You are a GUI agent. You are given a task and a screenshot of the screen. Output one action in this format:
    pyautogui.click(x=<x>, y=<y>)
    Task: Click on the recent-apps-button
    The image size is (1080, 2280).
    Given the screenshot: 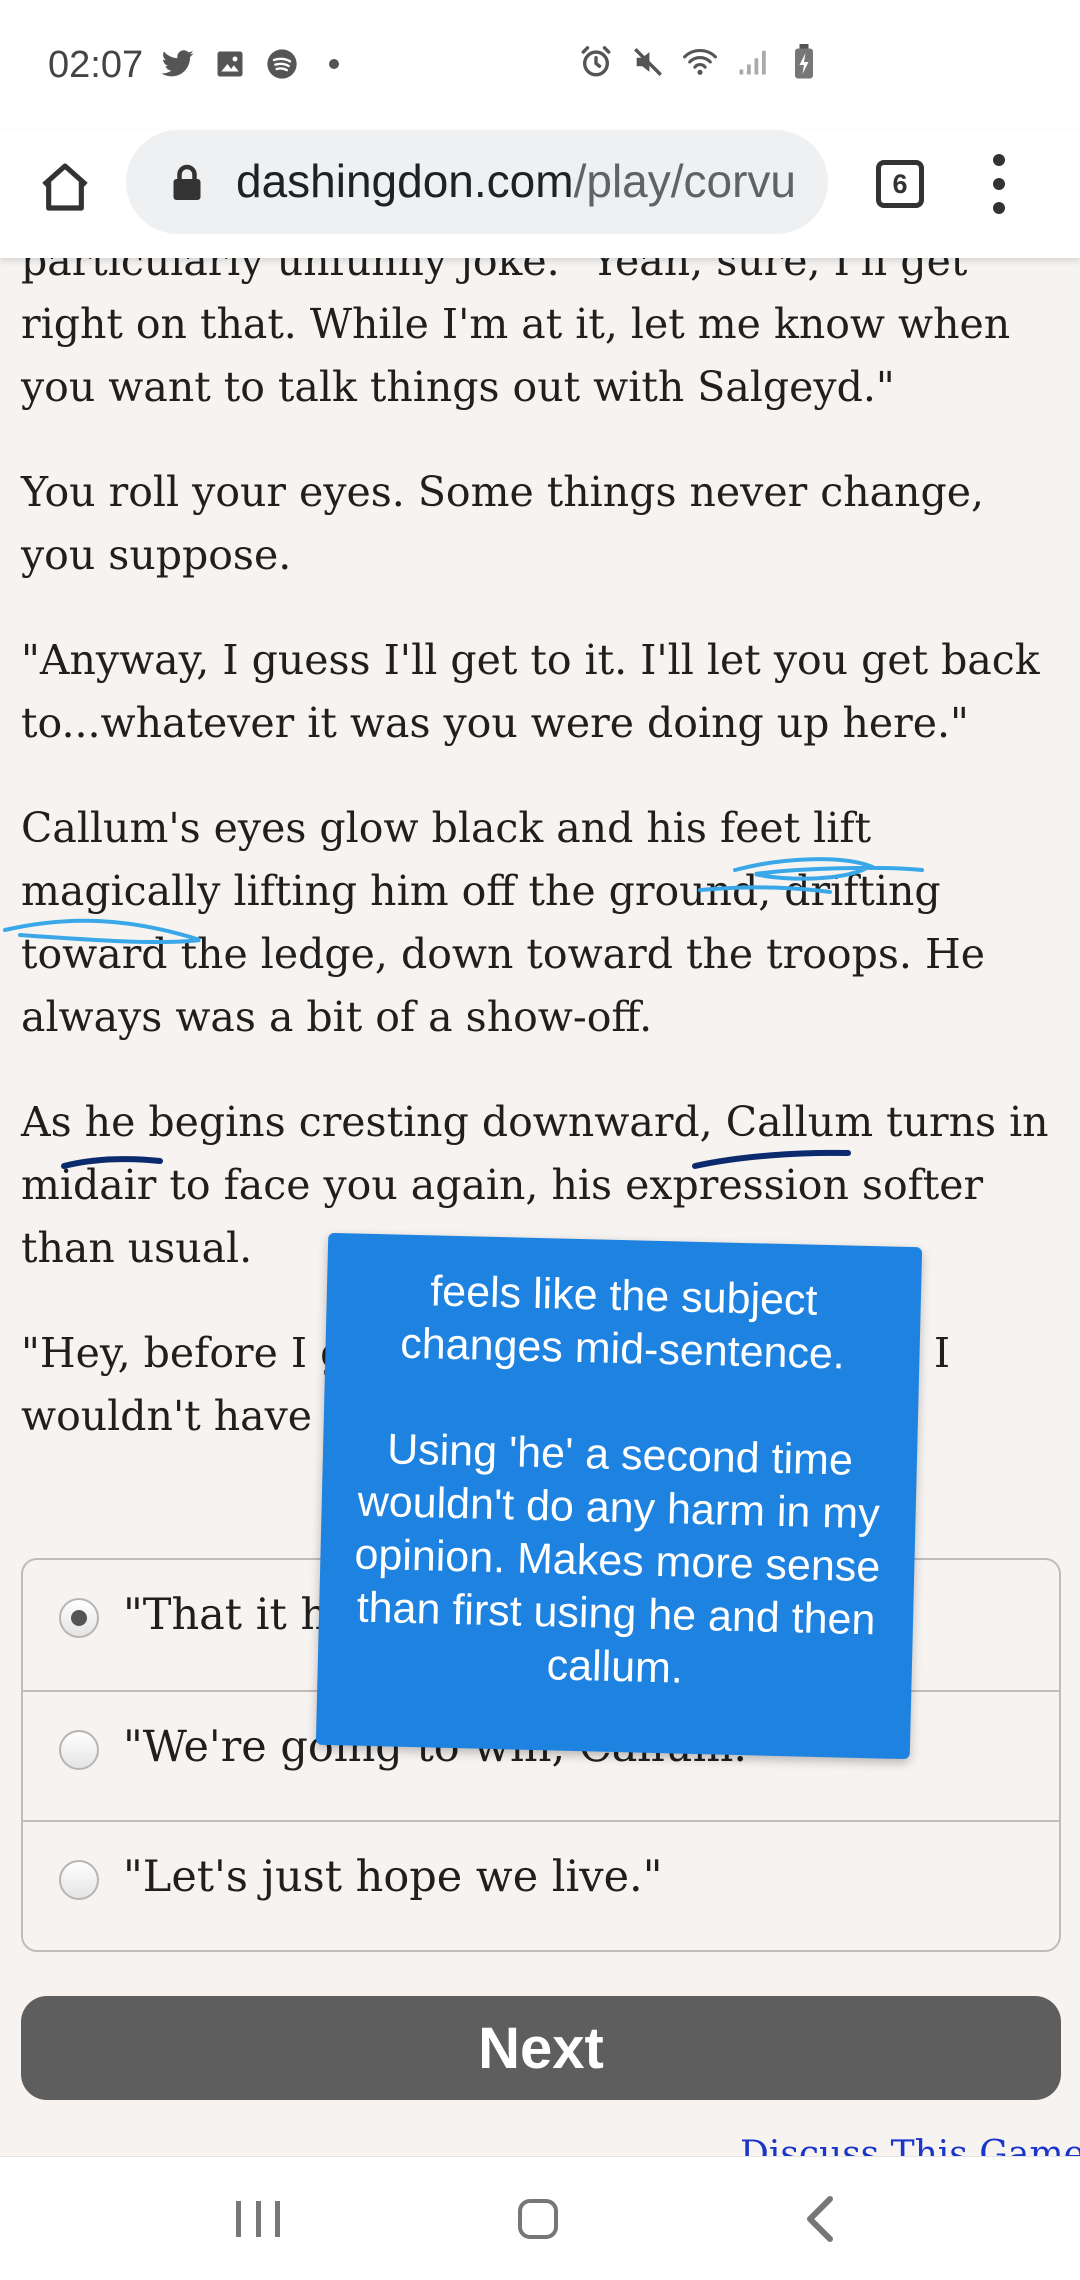 What is the action you would take?
    pyautogui.click(x=258, y=2219)
    